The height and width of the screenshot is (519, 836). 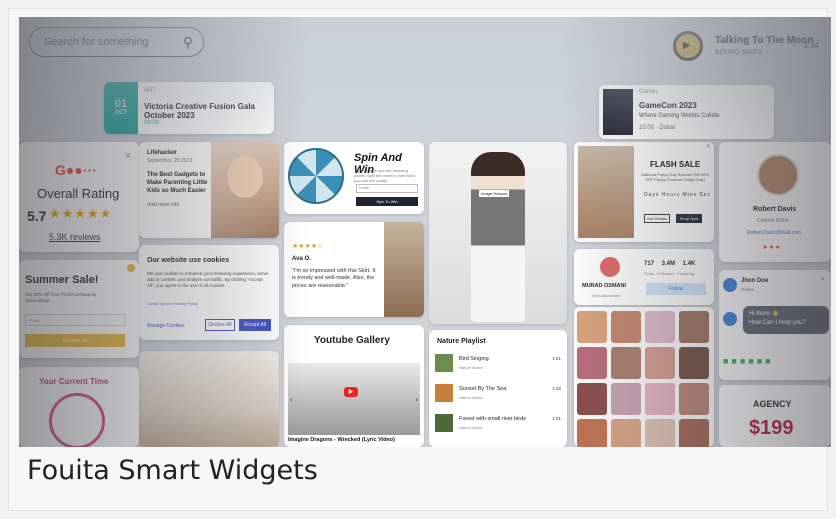 What do you see at coordinates (668, 105) in the screenshot?
I see `game-title: GameCon 2023` at bounding box center [668, 105].